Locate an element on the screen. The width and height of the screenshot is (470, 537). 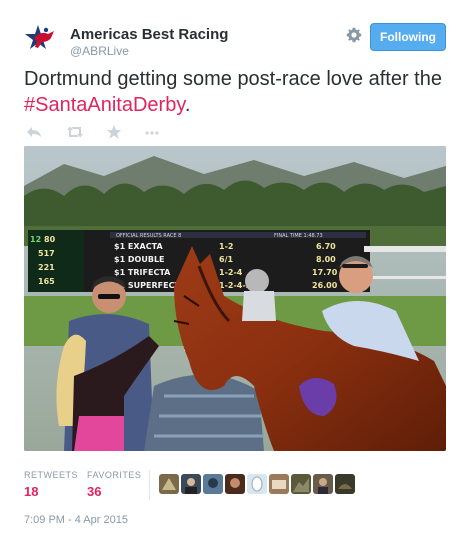
author-handle: @ABRLive is located at coordinates (99, 51).